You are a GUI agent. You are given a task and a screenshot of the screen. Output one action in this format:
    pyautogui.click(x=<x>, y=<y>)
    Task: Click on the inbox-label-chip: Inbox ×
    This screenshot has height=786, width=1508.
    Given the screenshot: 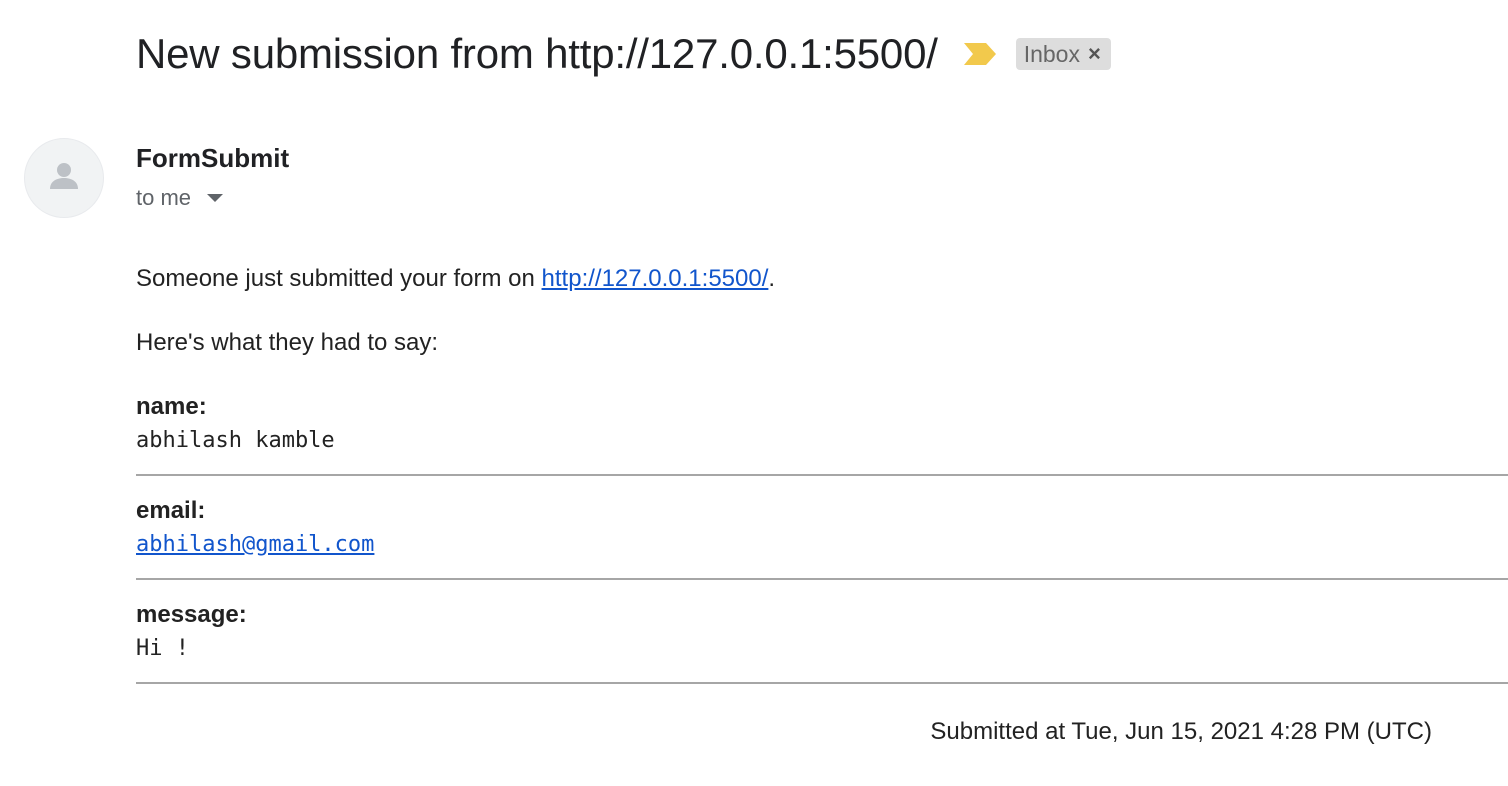 What is the action you would take?
    pyautogui.click(x=1063, y=54)
    